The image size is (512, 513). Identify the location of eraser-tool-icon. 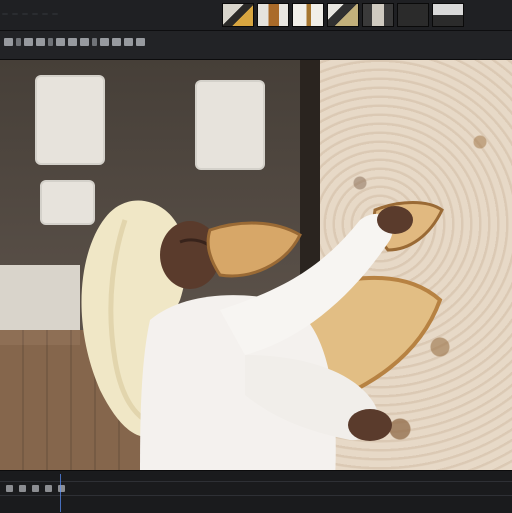
(72, 42).